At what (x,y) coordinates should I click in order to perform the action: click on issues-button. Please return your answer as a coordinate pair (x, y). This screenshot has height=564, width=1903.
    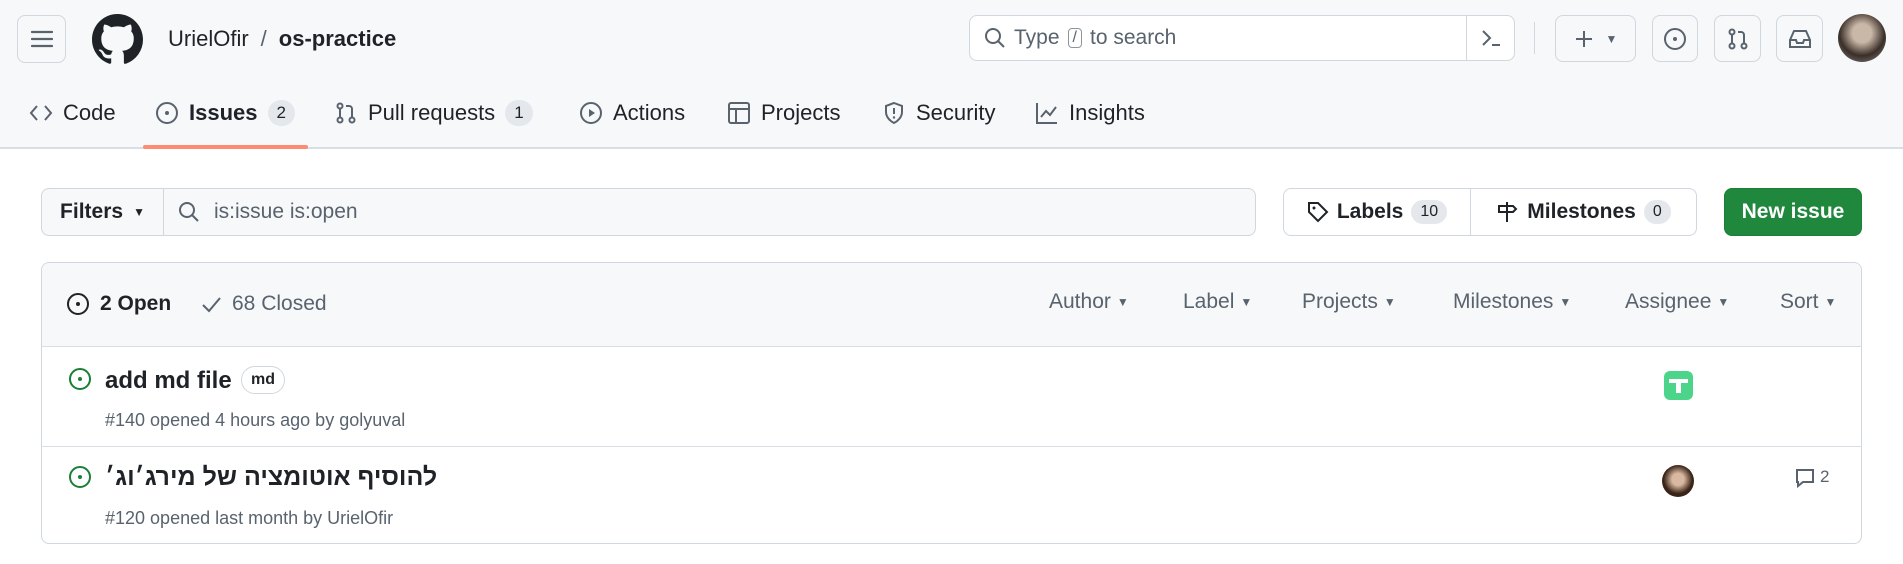
    Looking at the image, I should click on (1675, 38).